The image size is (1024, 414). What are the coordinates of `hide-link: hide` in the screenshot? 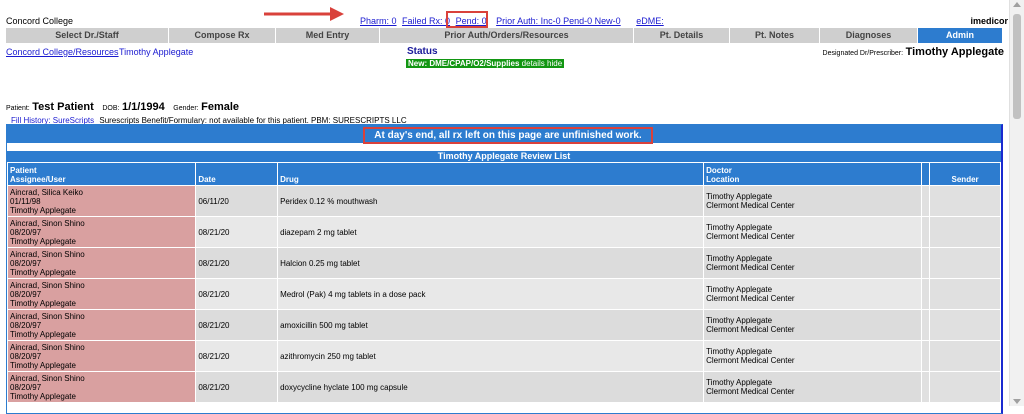 It's located at (554, 63).